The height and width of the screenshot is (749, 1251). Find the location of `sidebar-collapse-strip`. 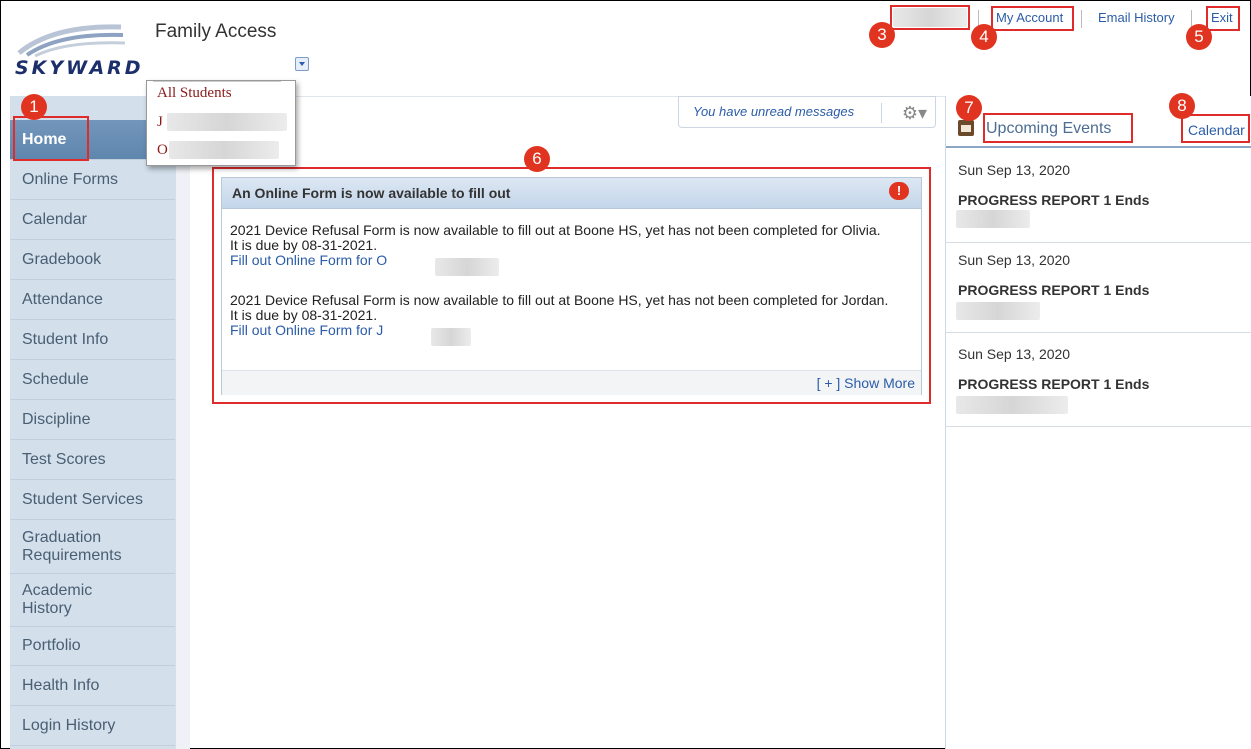

sidebar-collapse-strip is located at coordinates (182, 422).